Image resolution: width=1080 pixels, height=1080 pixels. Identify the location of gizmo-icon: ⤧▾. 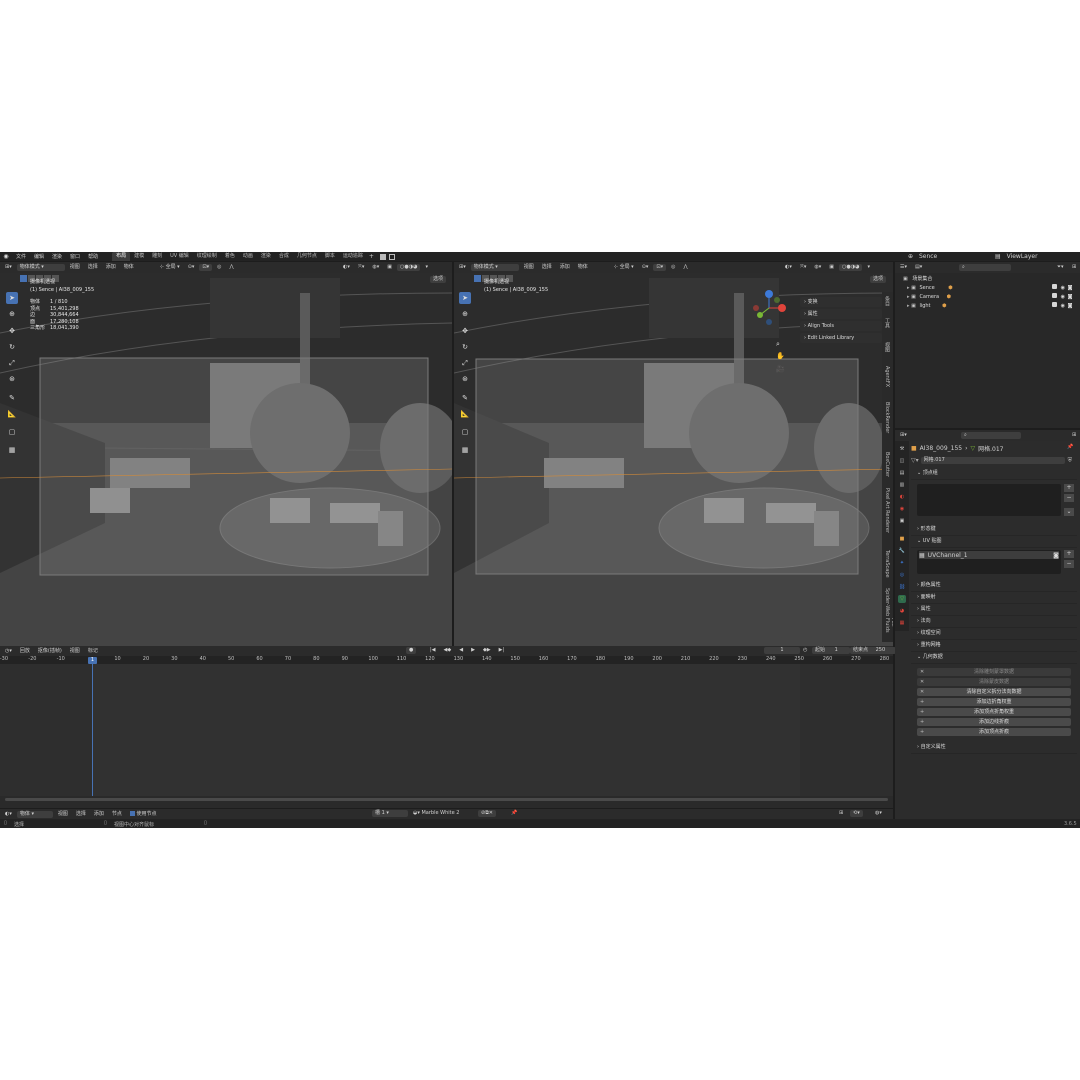
(803, 267).